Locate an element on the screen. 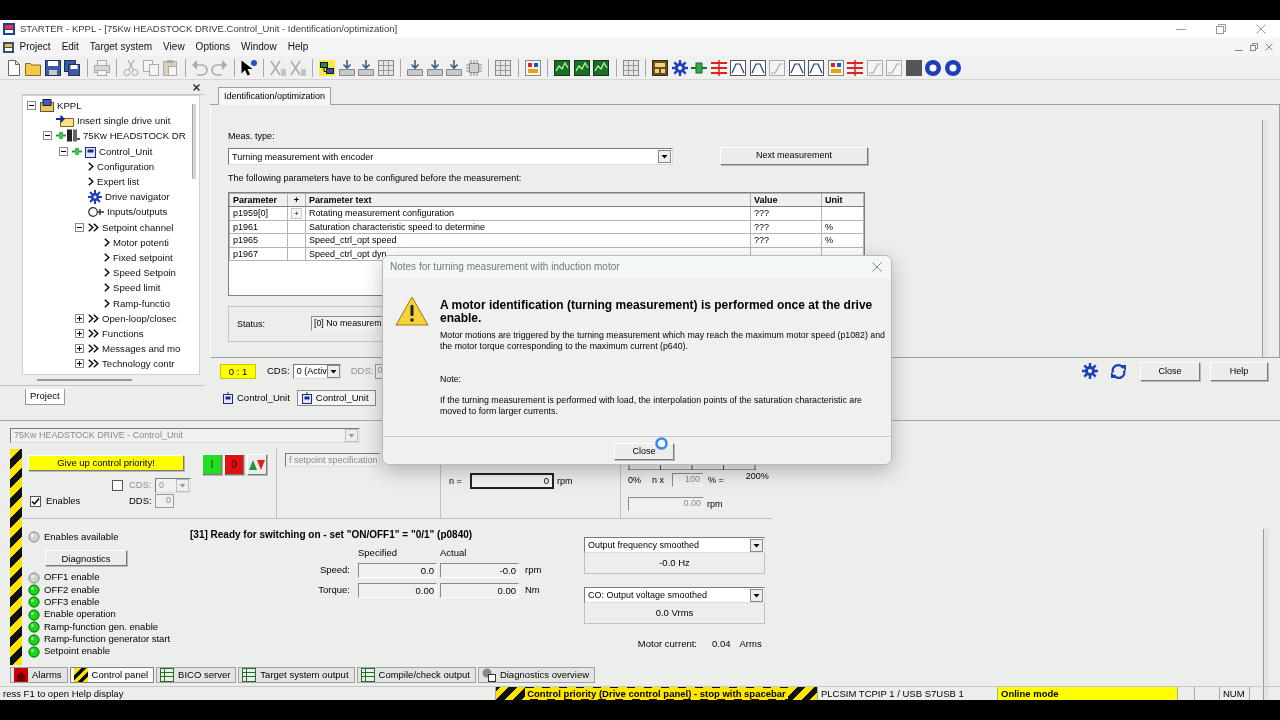  tree-item: Inputs/outputs is located at coordinates (137, 212).